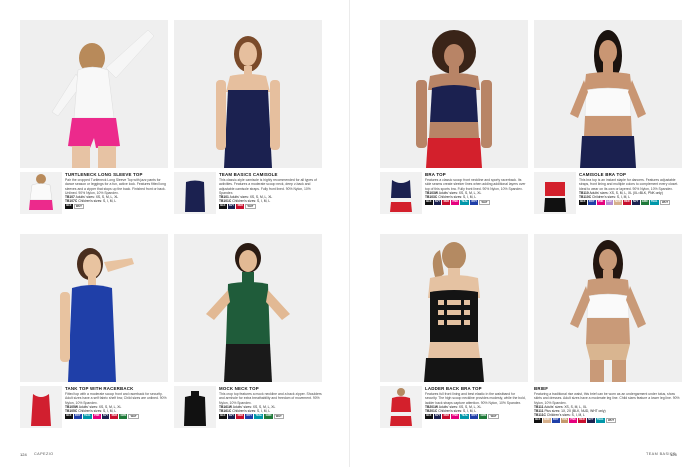 The height and width of the screenshot is (467, 700). Describe the element at coordinates (44, 454) in the screenshot. I see `footer-brand-label: CAPEZIO` at that location.